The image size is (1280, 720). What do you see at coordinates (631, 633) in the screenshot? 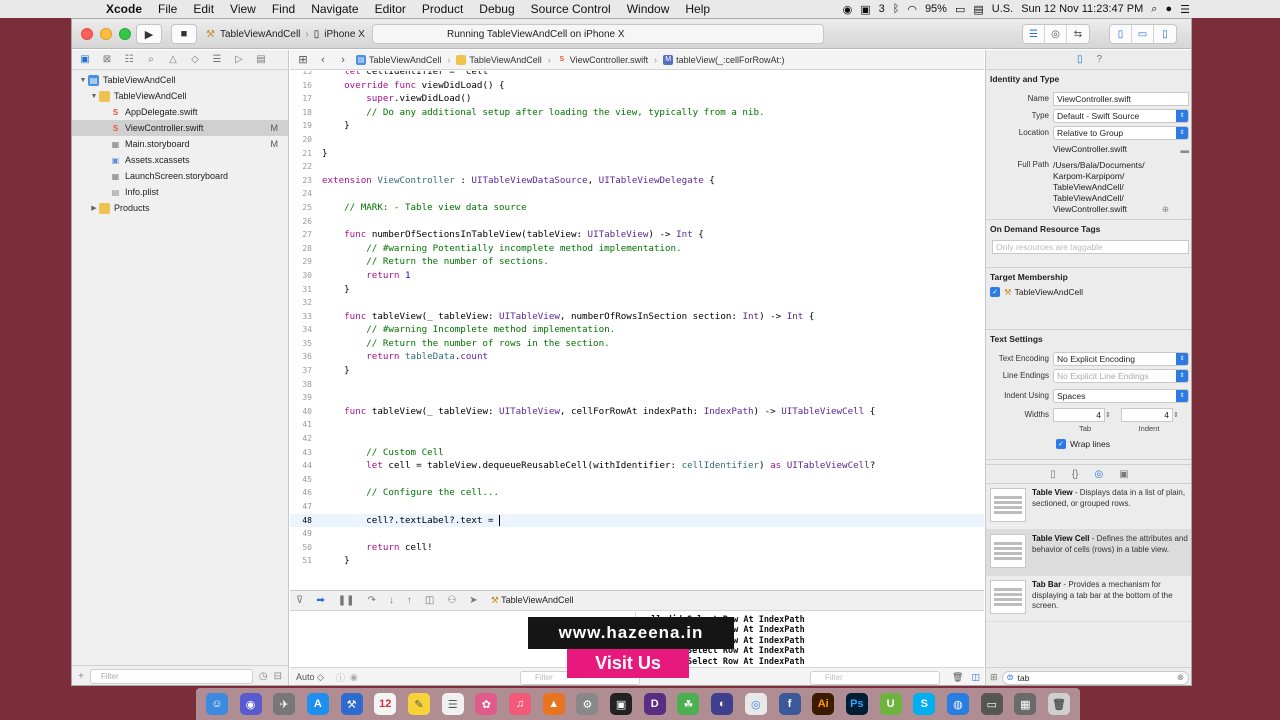
I see `watermark-url: www.hazeena.in` at bounding box center [631, 633].